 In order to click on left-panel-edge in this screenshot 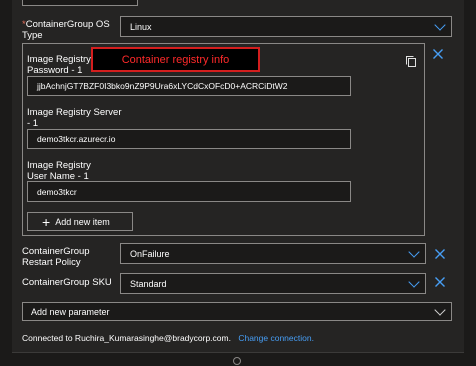, I will do `click(6, 183)`.